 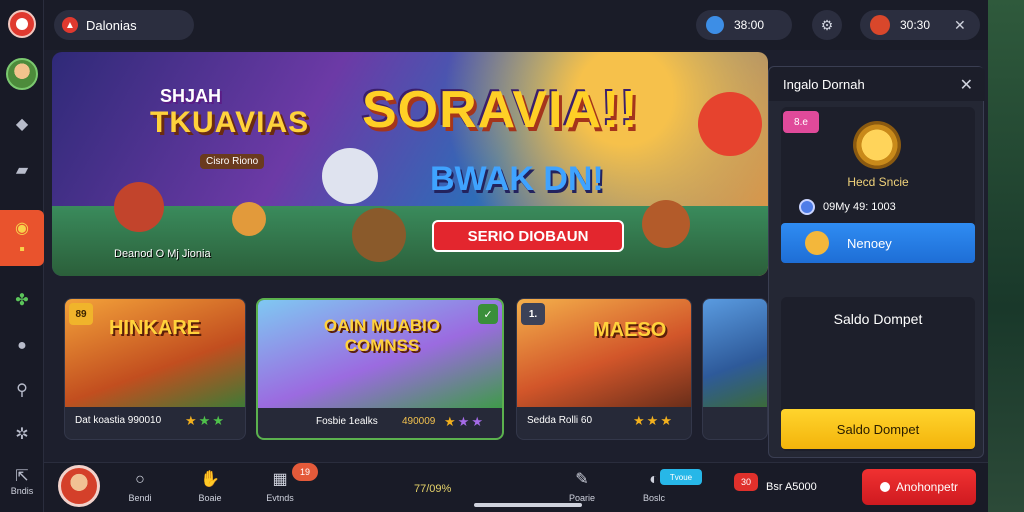 What do you see at coordinates (915, 25) in the screenshot?
I see `user-value: 30:30` at bounding box center [915, 25].